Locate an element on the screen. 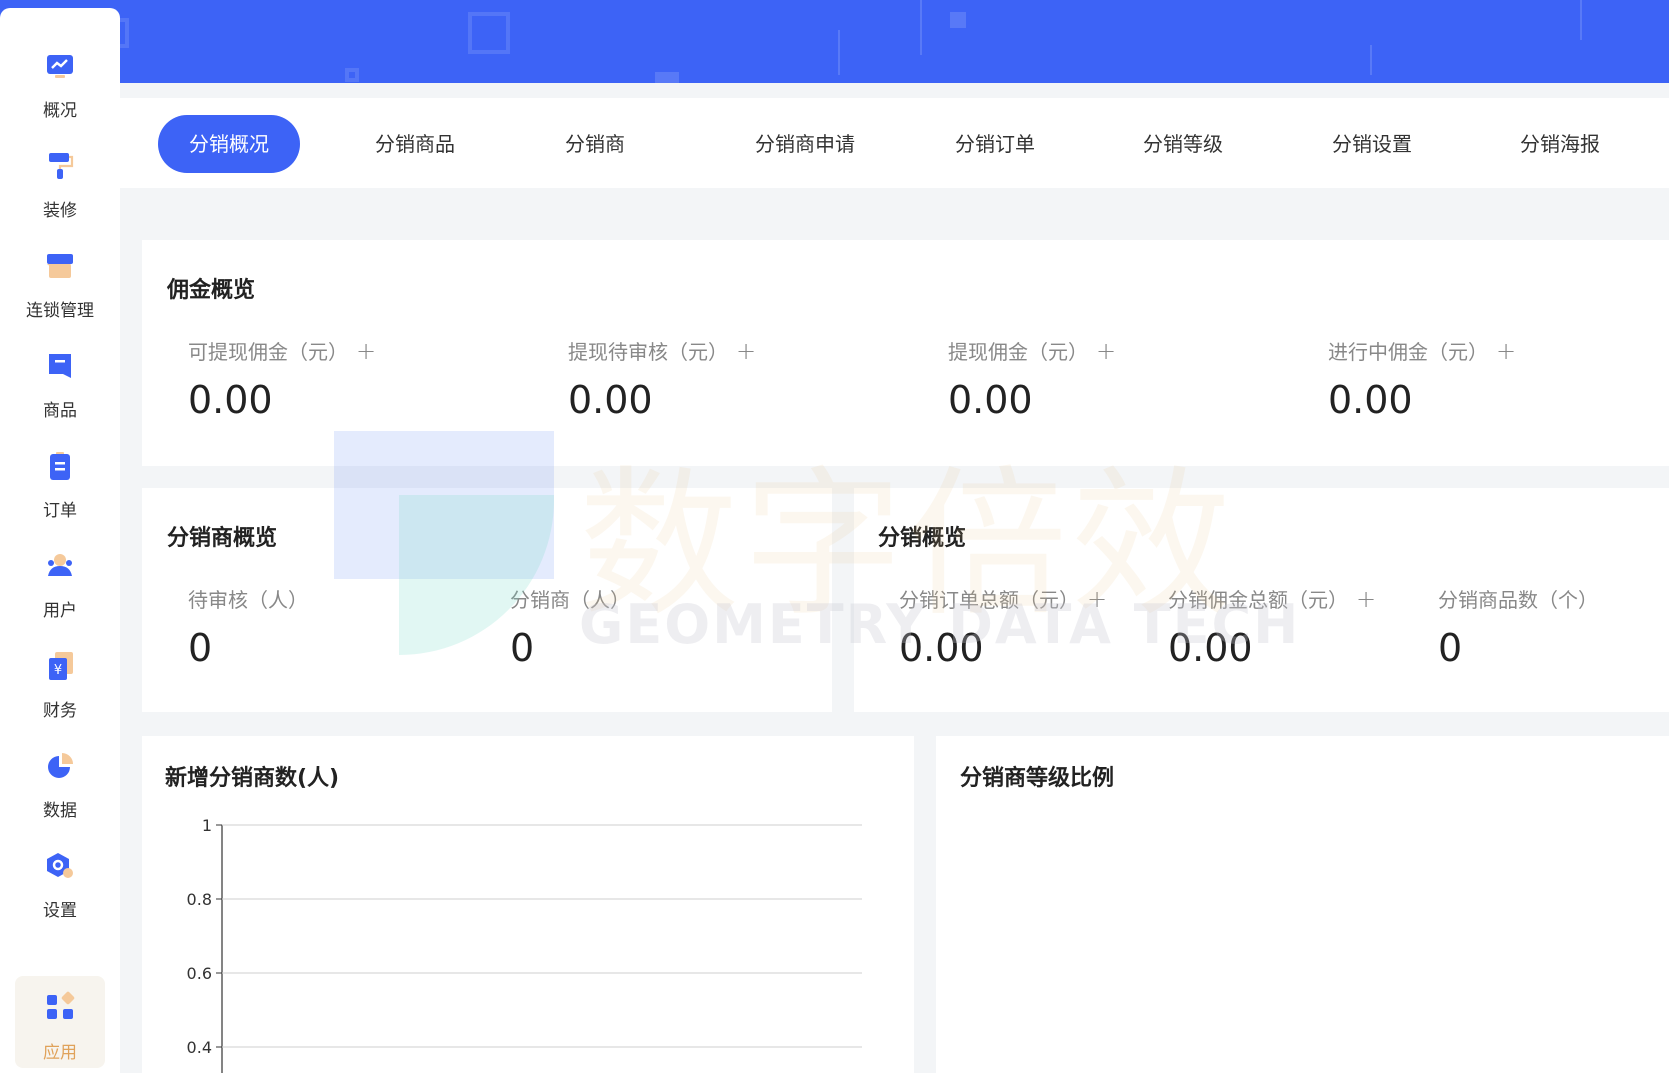 Image resolution: width=1669 pixels, height=1073 pixels. card-title: 分销概览 is located at coordinates (922, 538).